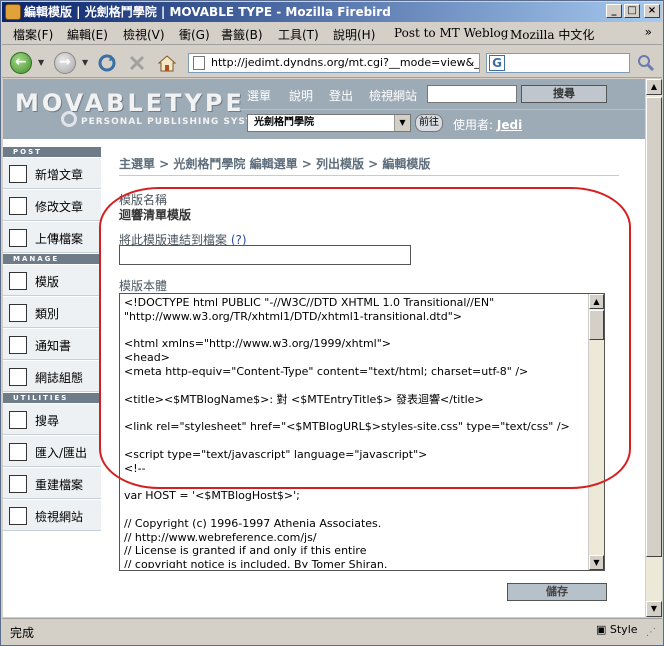 The height and width of the screenshot is (646, 664). I want to click on reload-icon, so click(107, 63).